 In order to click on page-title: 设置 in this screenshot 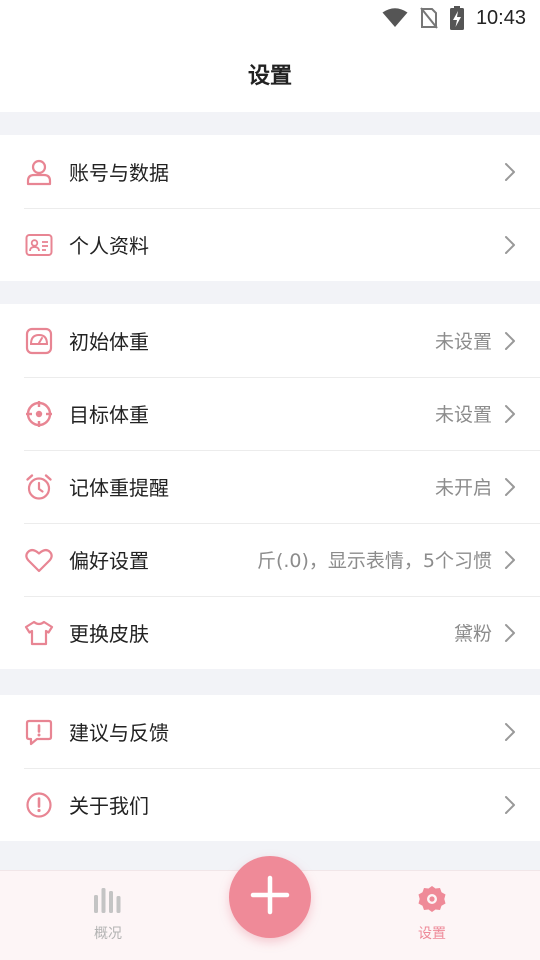, I will do `click(269, 76)`.